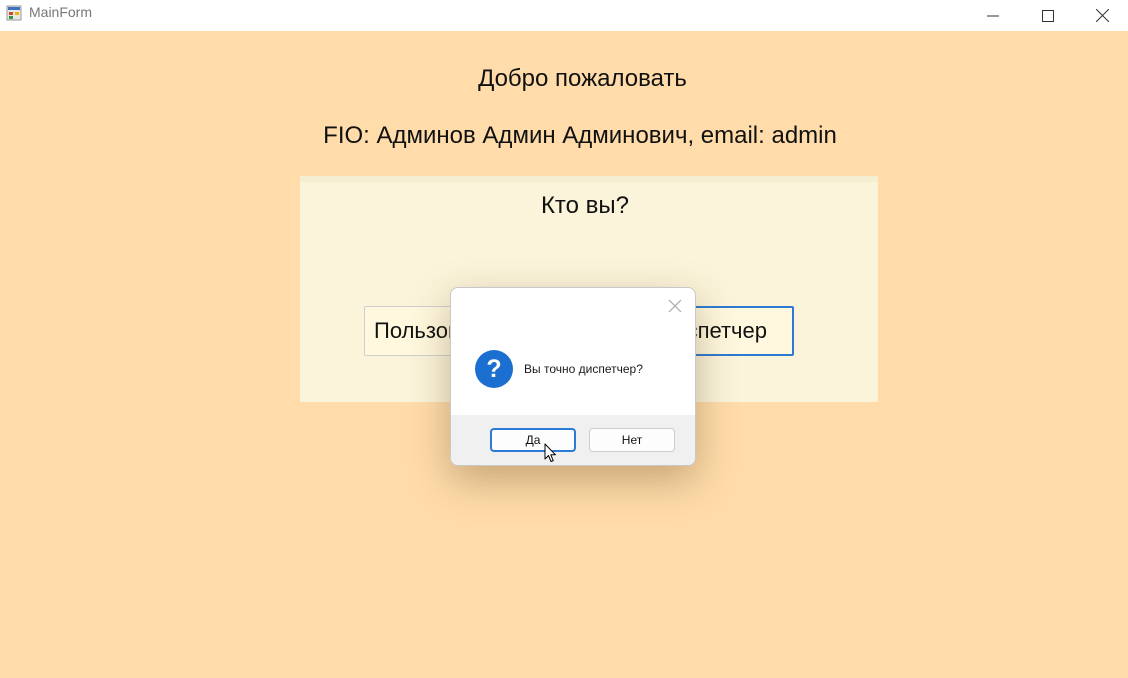 The height and width of the screenshot is (678, 1128). What do you see at coordinates (564, 15) in the screenshot?
I see `title-bar: MainForm` at bounding box center [564, 15].